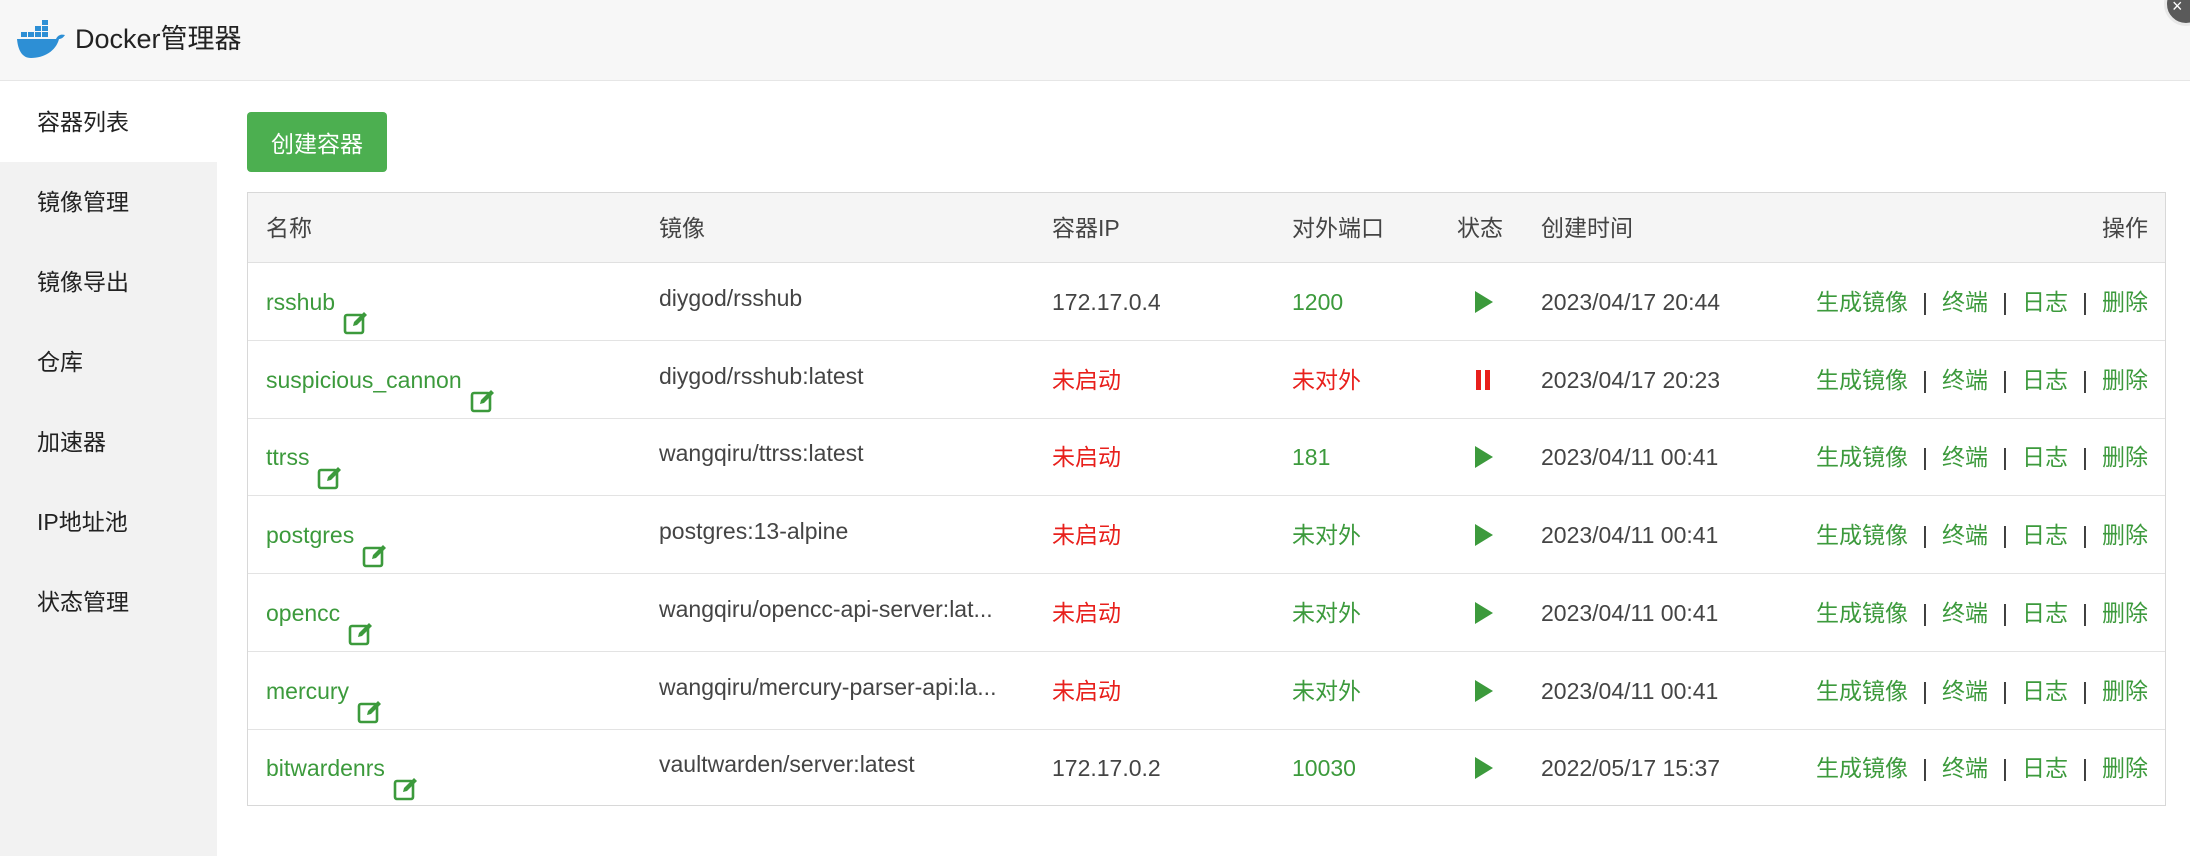 Image resolution: width=2190 pixels, height=856 pixels. I want to click on sidebar-item-status-manage: 状态管理, so click(108, 602).